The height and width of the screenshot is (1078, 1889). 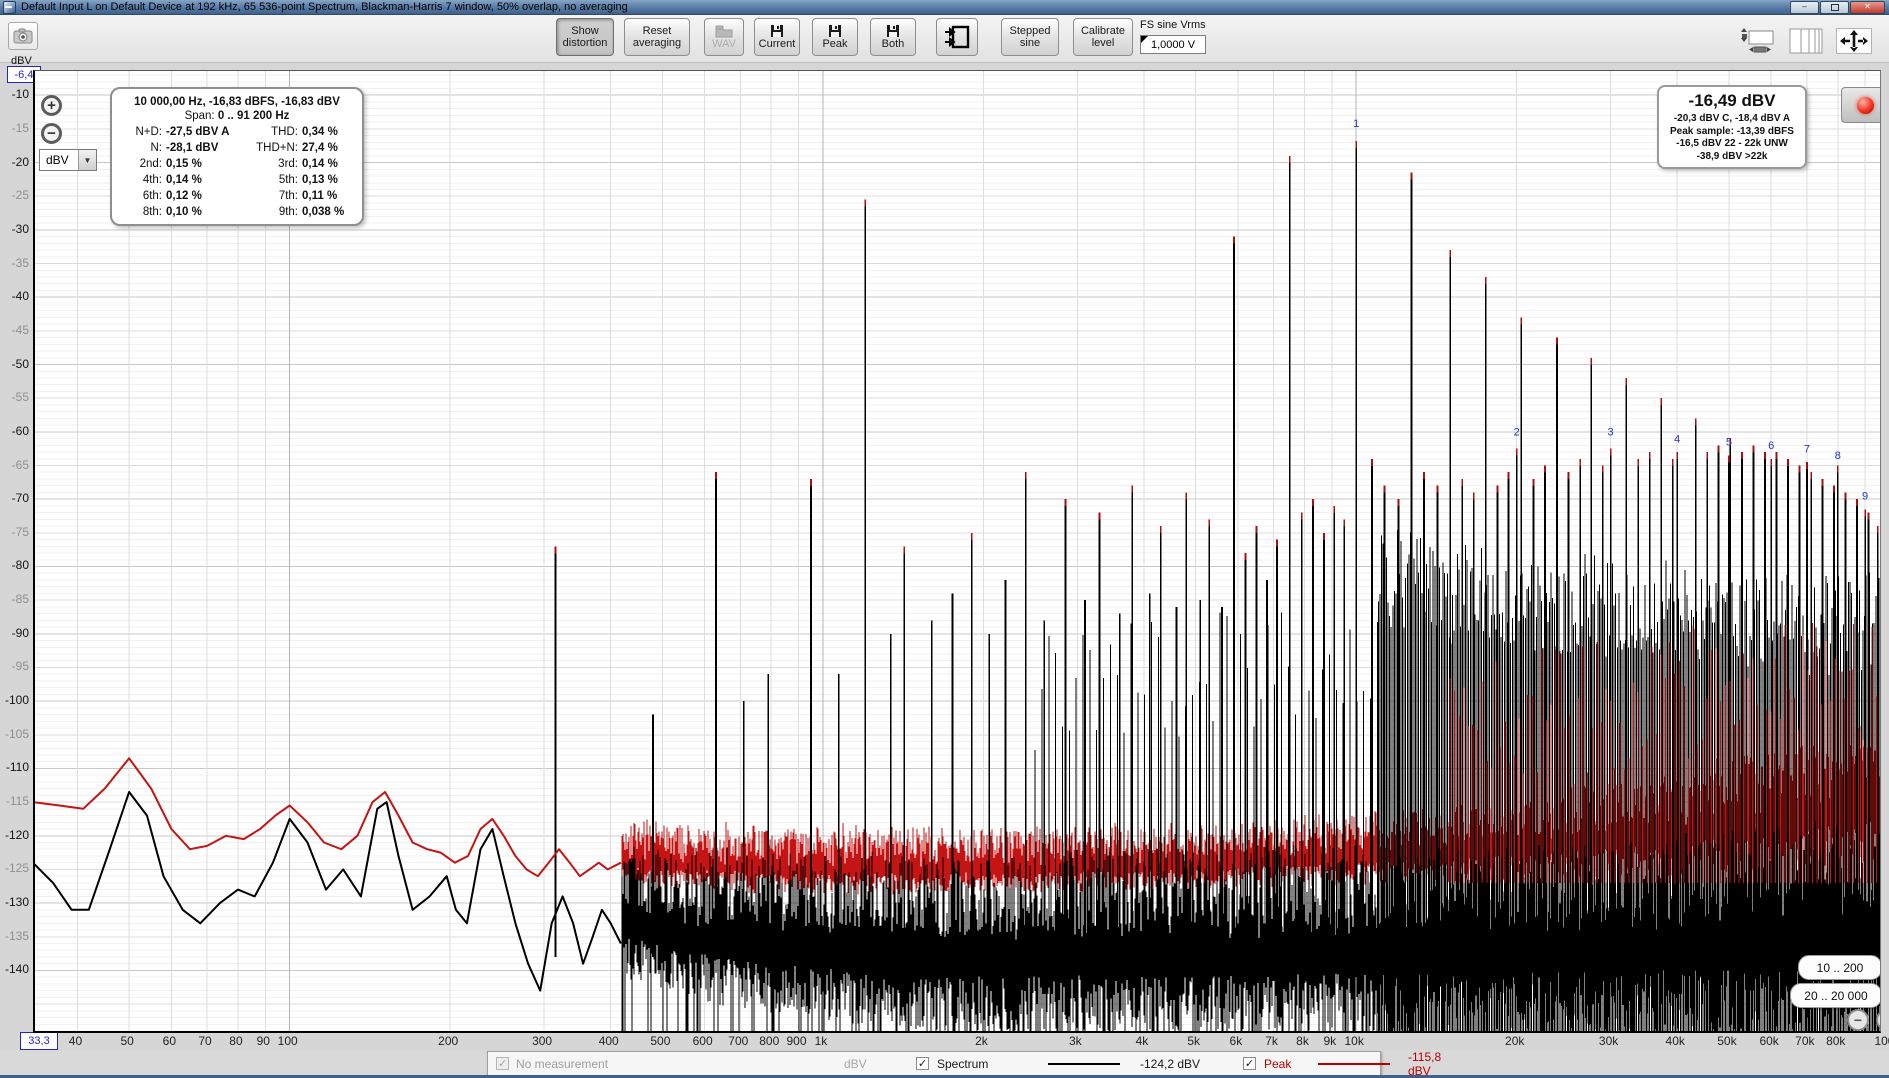 What do you see at coordinates (1075, 1041) in the screenshot?
I see `x-axis-label: 3k` at bounding box center [1075, 1041].